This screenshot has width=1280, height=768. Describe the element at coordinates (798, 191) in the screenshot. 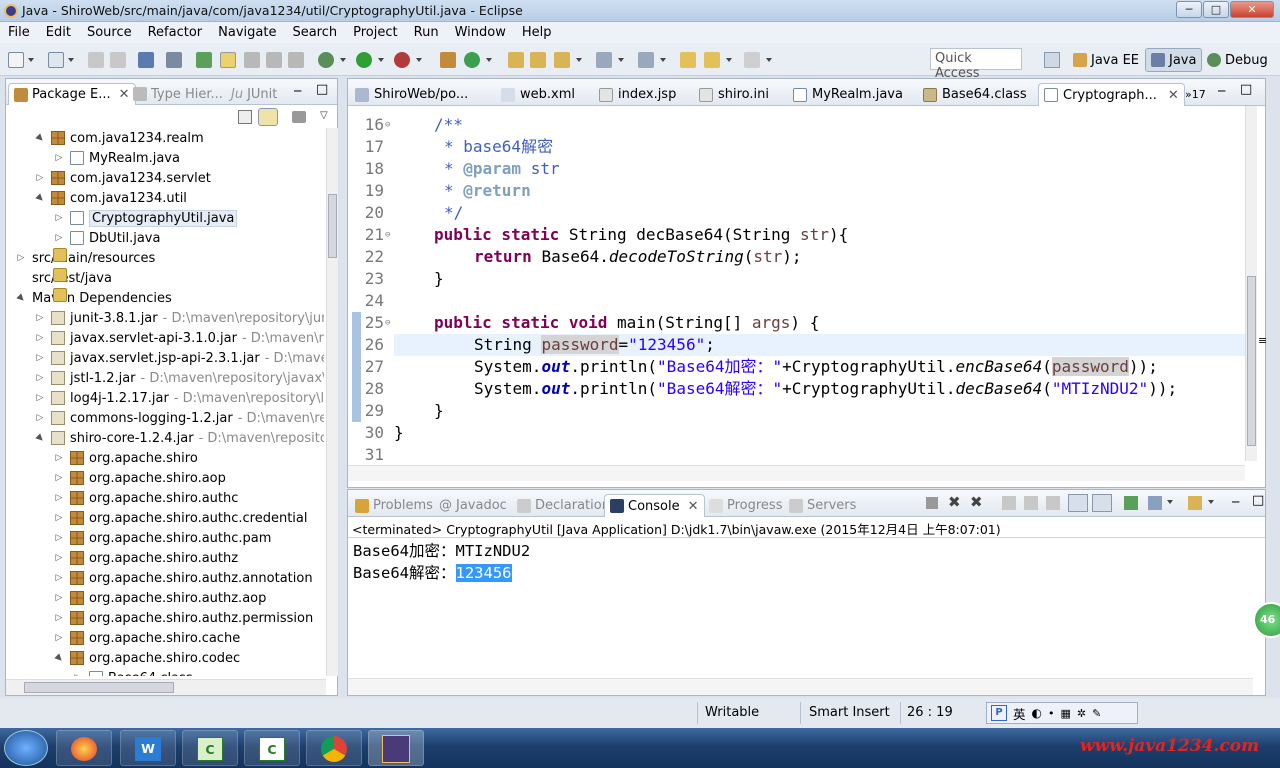

I see `code-line: 19 * @return` at that location.